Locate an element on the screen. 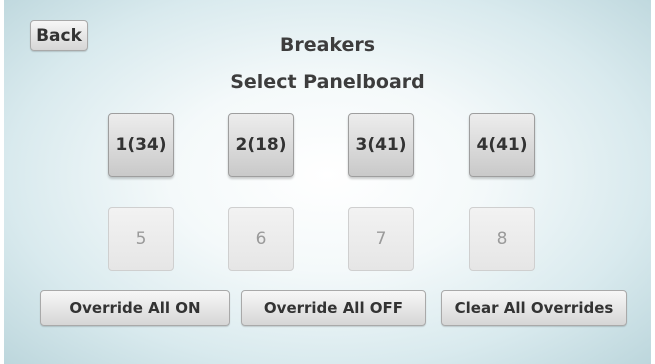 The height and width of the screenshot is (364, 655). panelboard-button-8: 8 is located at coordinates (502, 239).